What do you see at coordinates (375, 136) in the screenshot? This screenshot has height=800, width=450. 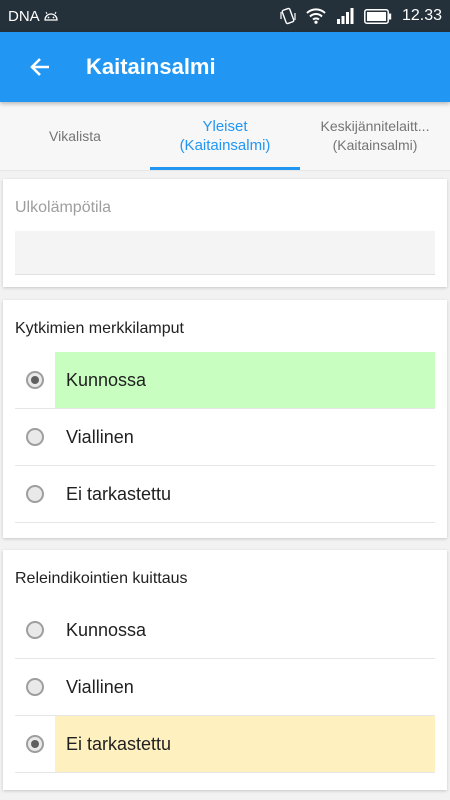 I see `tab-keskijannitelaitteet: Keskijännitelaitt... (Kaitainsalmi)` at bounding box center [375, 136].